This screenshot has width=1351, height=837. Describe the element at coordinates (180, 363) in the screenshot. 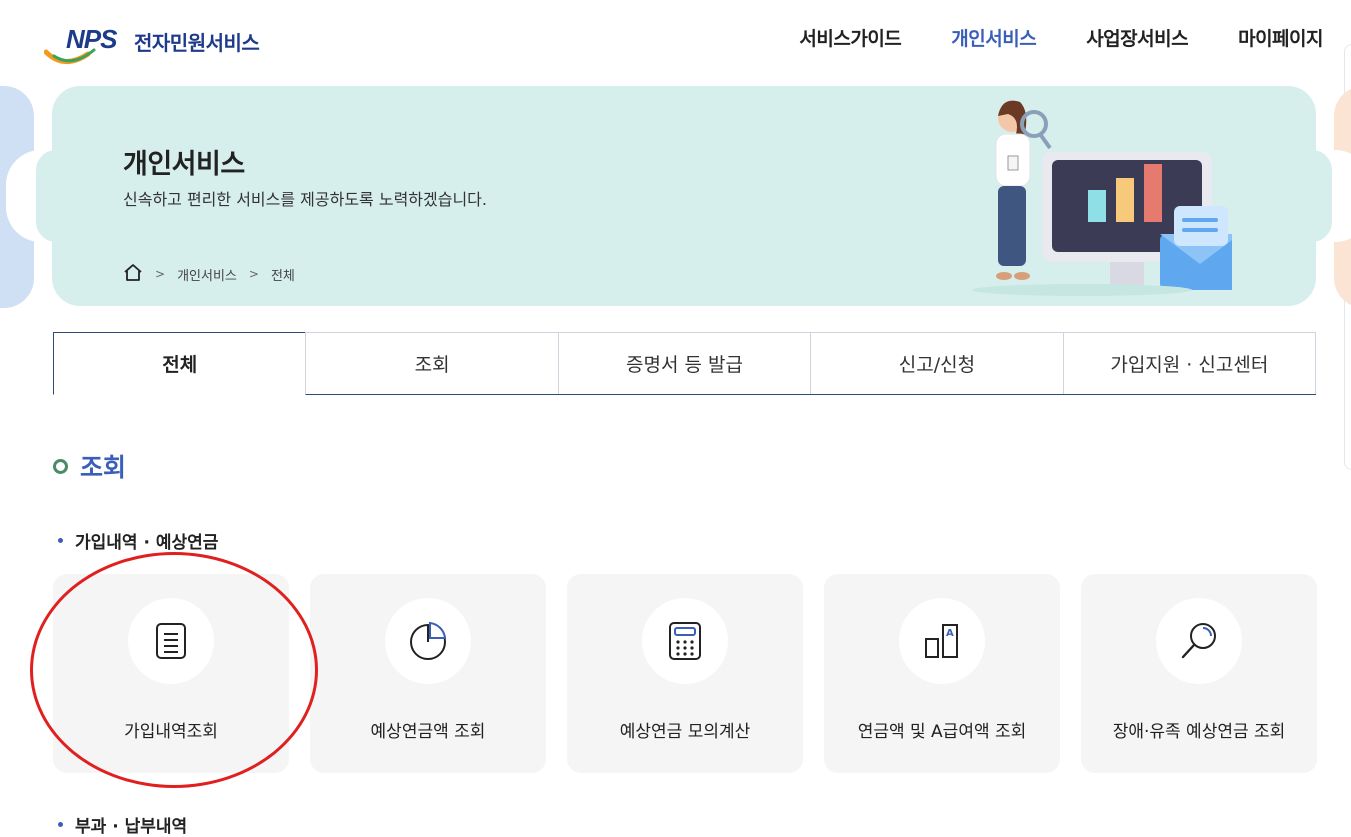

I see `tab-all: 전체` at that location.